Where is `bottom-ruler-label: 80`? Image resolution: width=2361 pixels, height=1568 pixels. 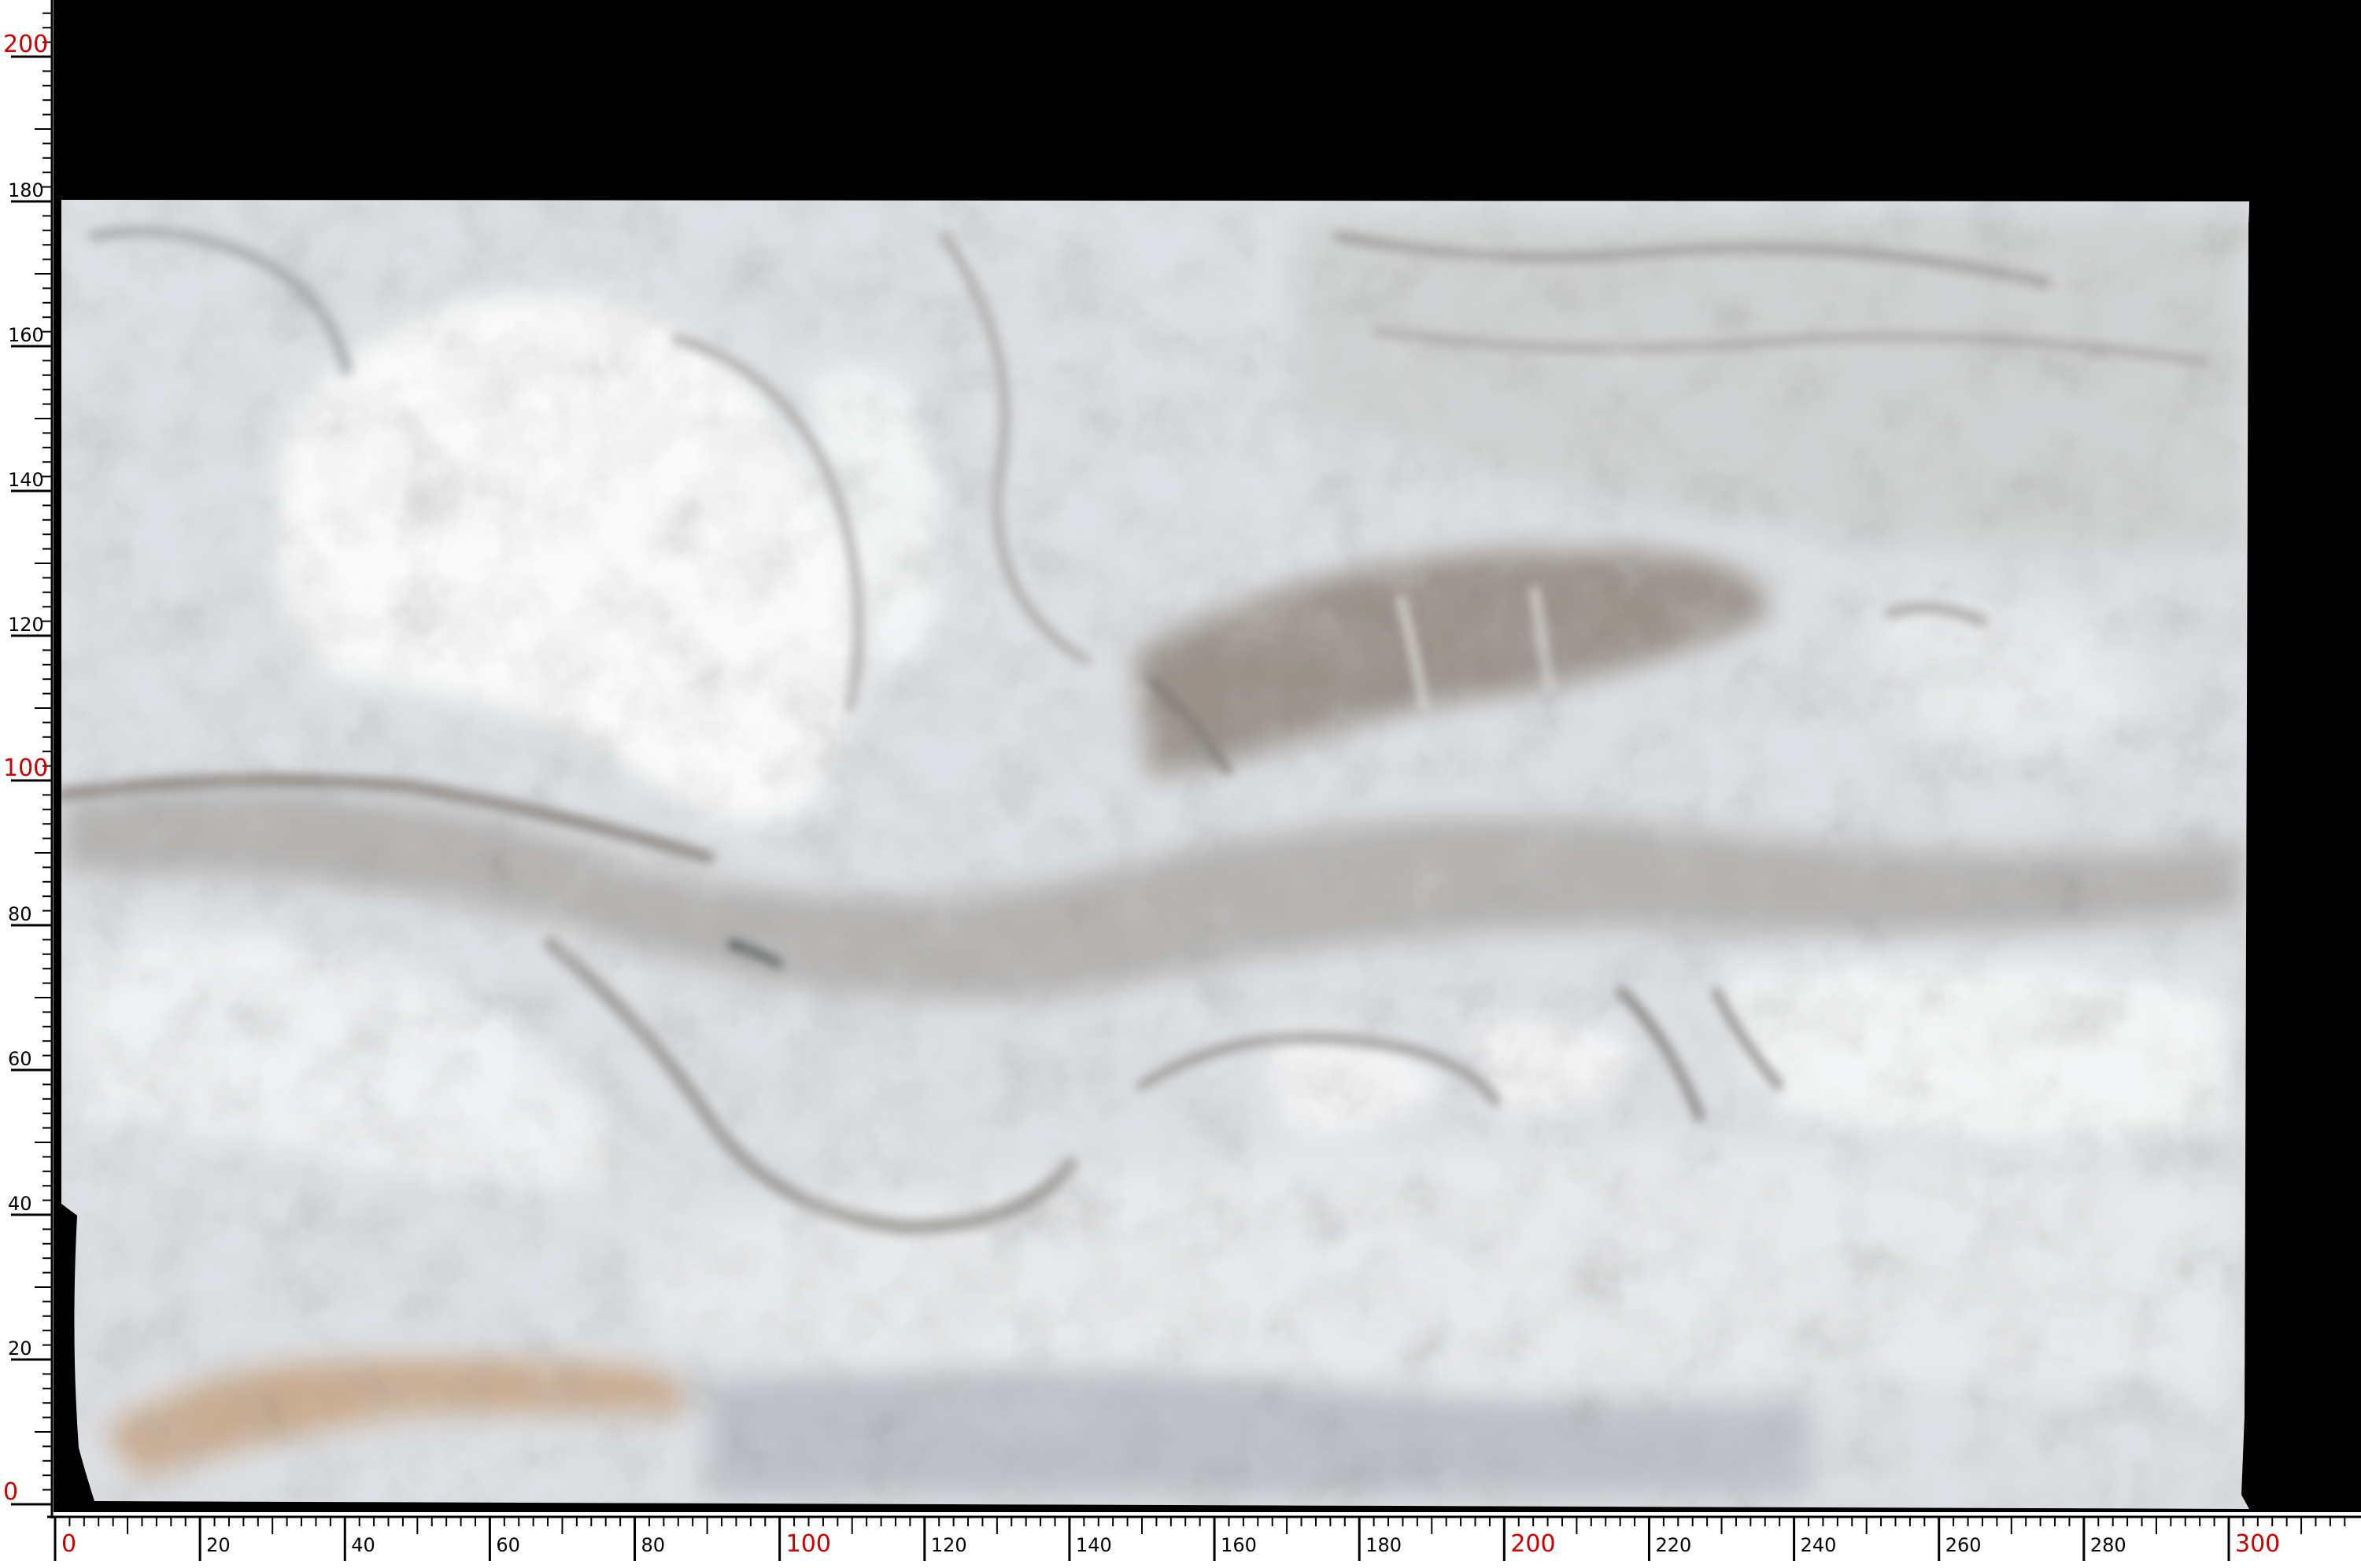 bottom-ruler-label: 80 is located at coordinates (653, 1545).